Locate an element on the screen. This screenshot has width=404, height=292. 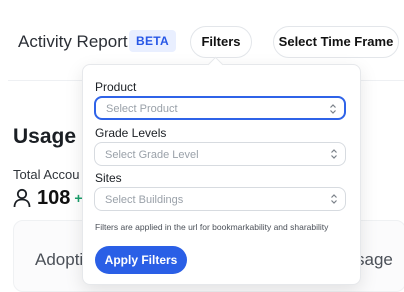
product-select: Select Product is located at coordinates (220, 108).